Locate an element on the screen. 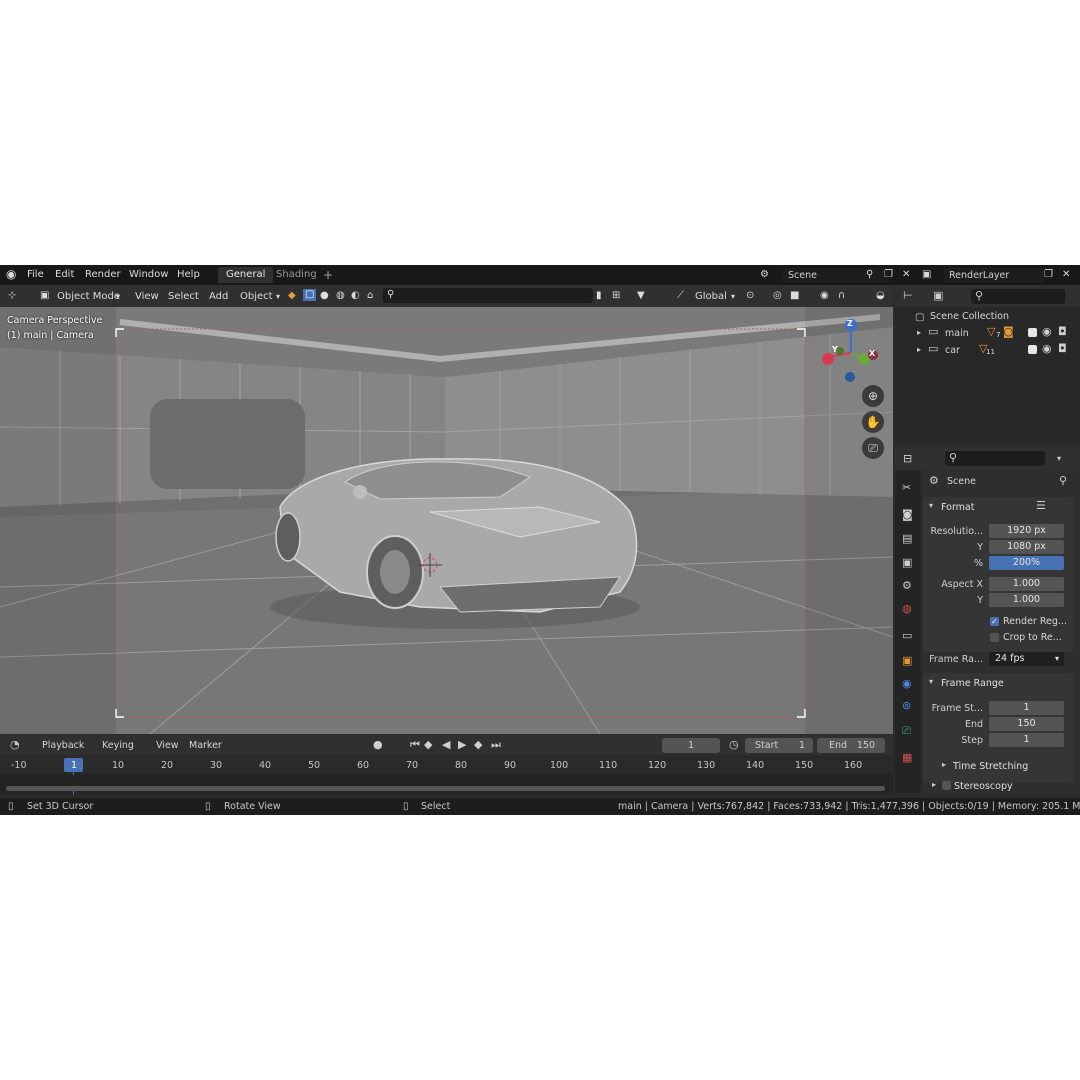 The width and height of the screenshot is (1080, 1080). overlay-icon: ⌂ is located at coordinates (370, 296).